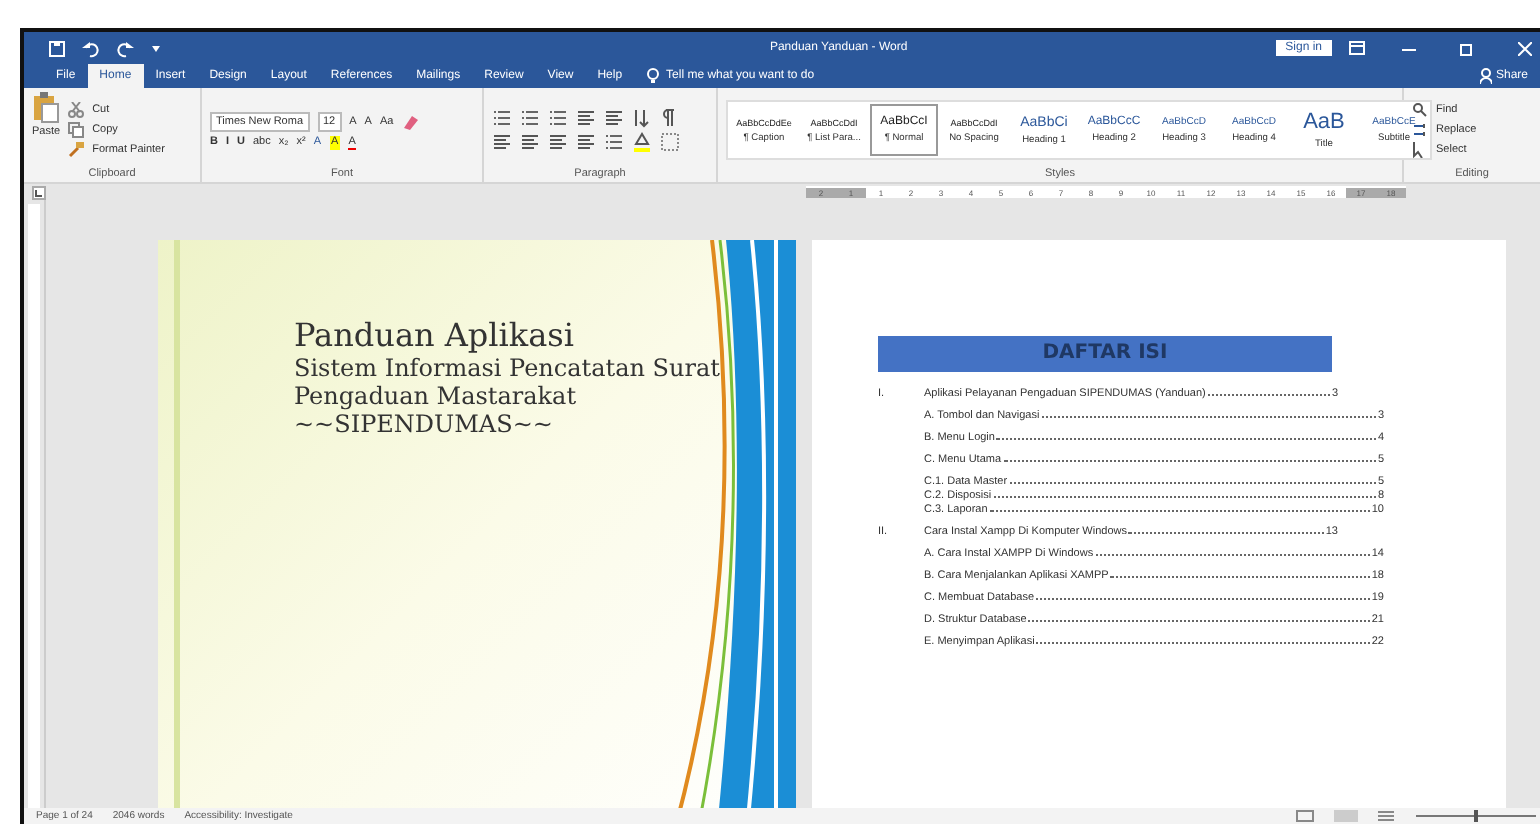  I want to click on zoom-slider-icon, so click(1478, 816).